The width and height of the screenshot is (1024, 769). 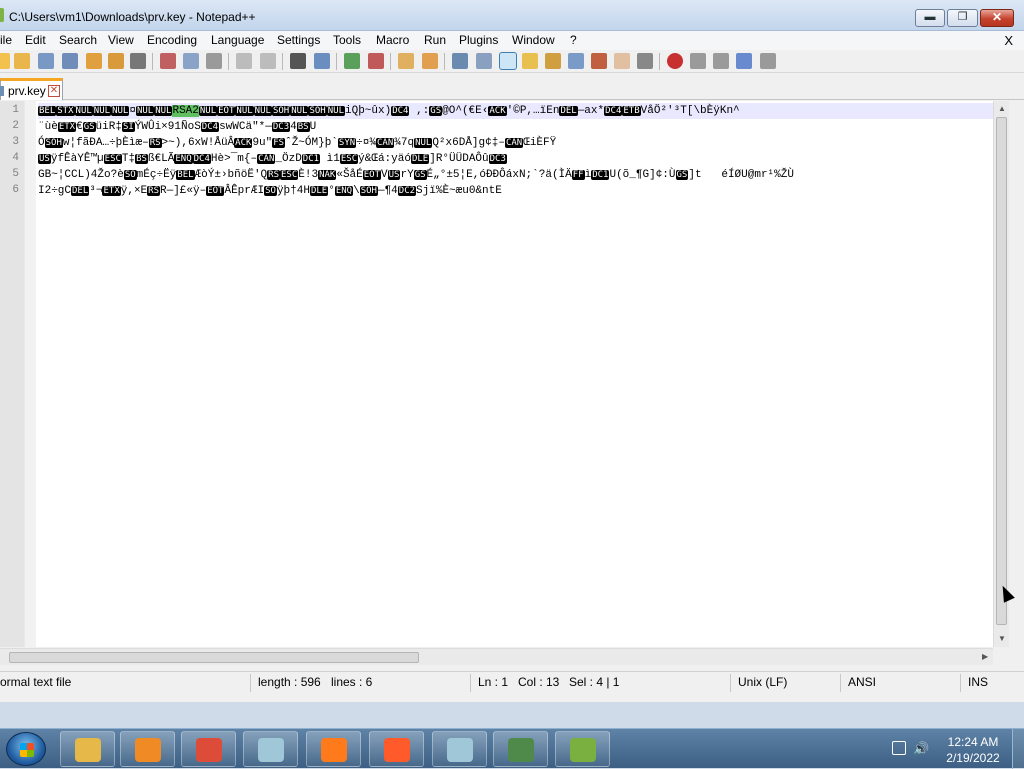 What do you see at coordinates (430, 61) in the screenshot?
I see `sync-horizontal-icon` at bounding box center [430, 61].